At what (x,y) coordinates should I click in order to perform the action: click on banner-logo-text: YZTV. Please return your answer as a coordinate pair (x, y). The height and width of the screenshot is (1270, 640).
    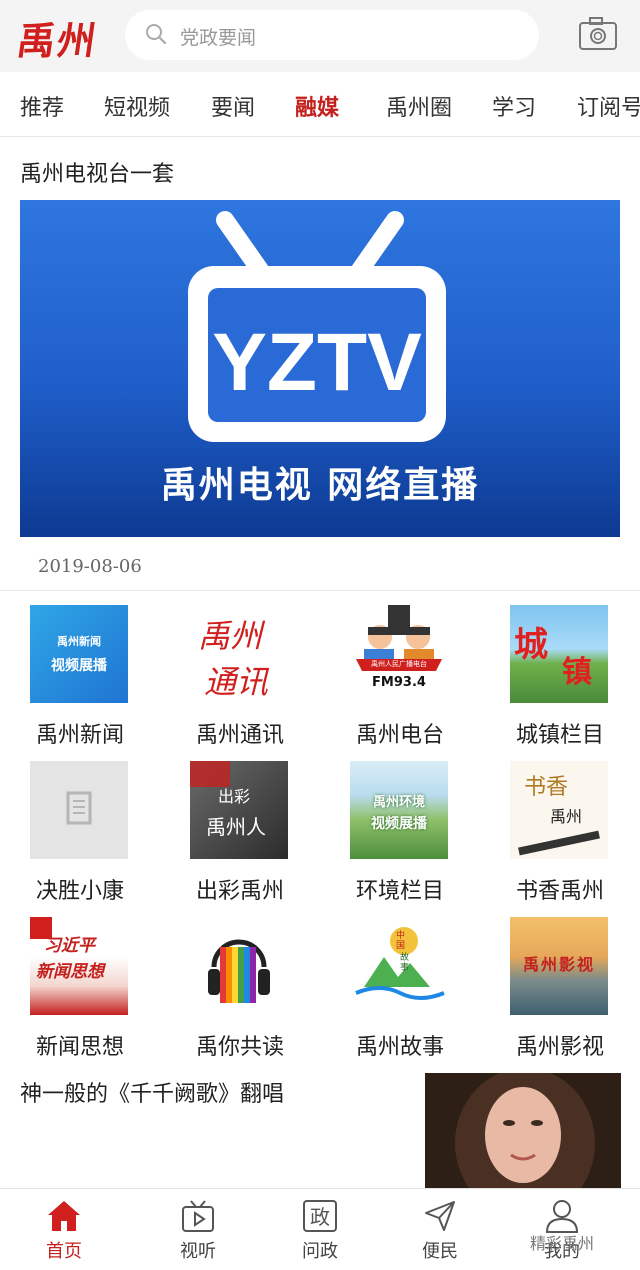
    Looking at the image, I should click on (317, 362).